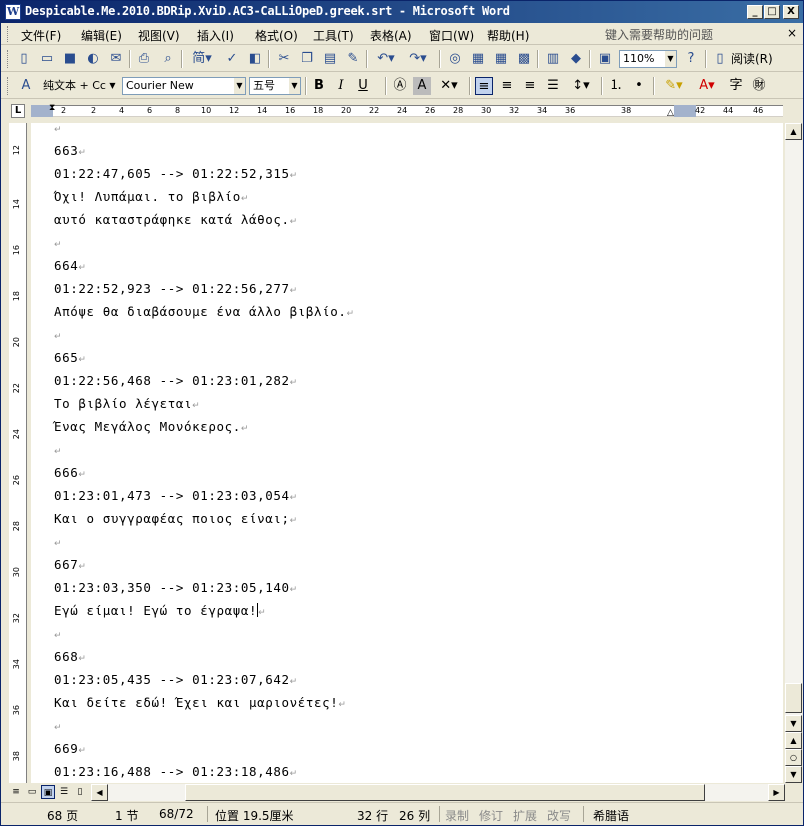  What do you see at coordinates (455, 59) in the screenshot?
I see `hyperlink-icon: ◎` at bounding box center [455, 59].